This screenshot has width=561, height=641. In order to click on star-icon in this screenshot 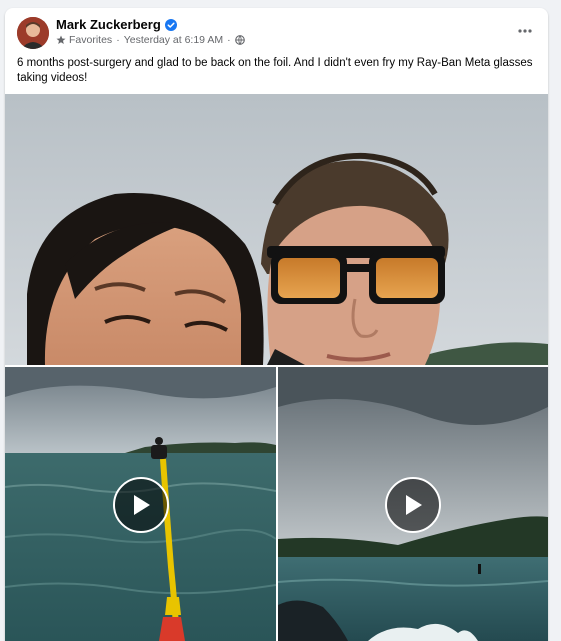, I will do `click(61, 40)`.